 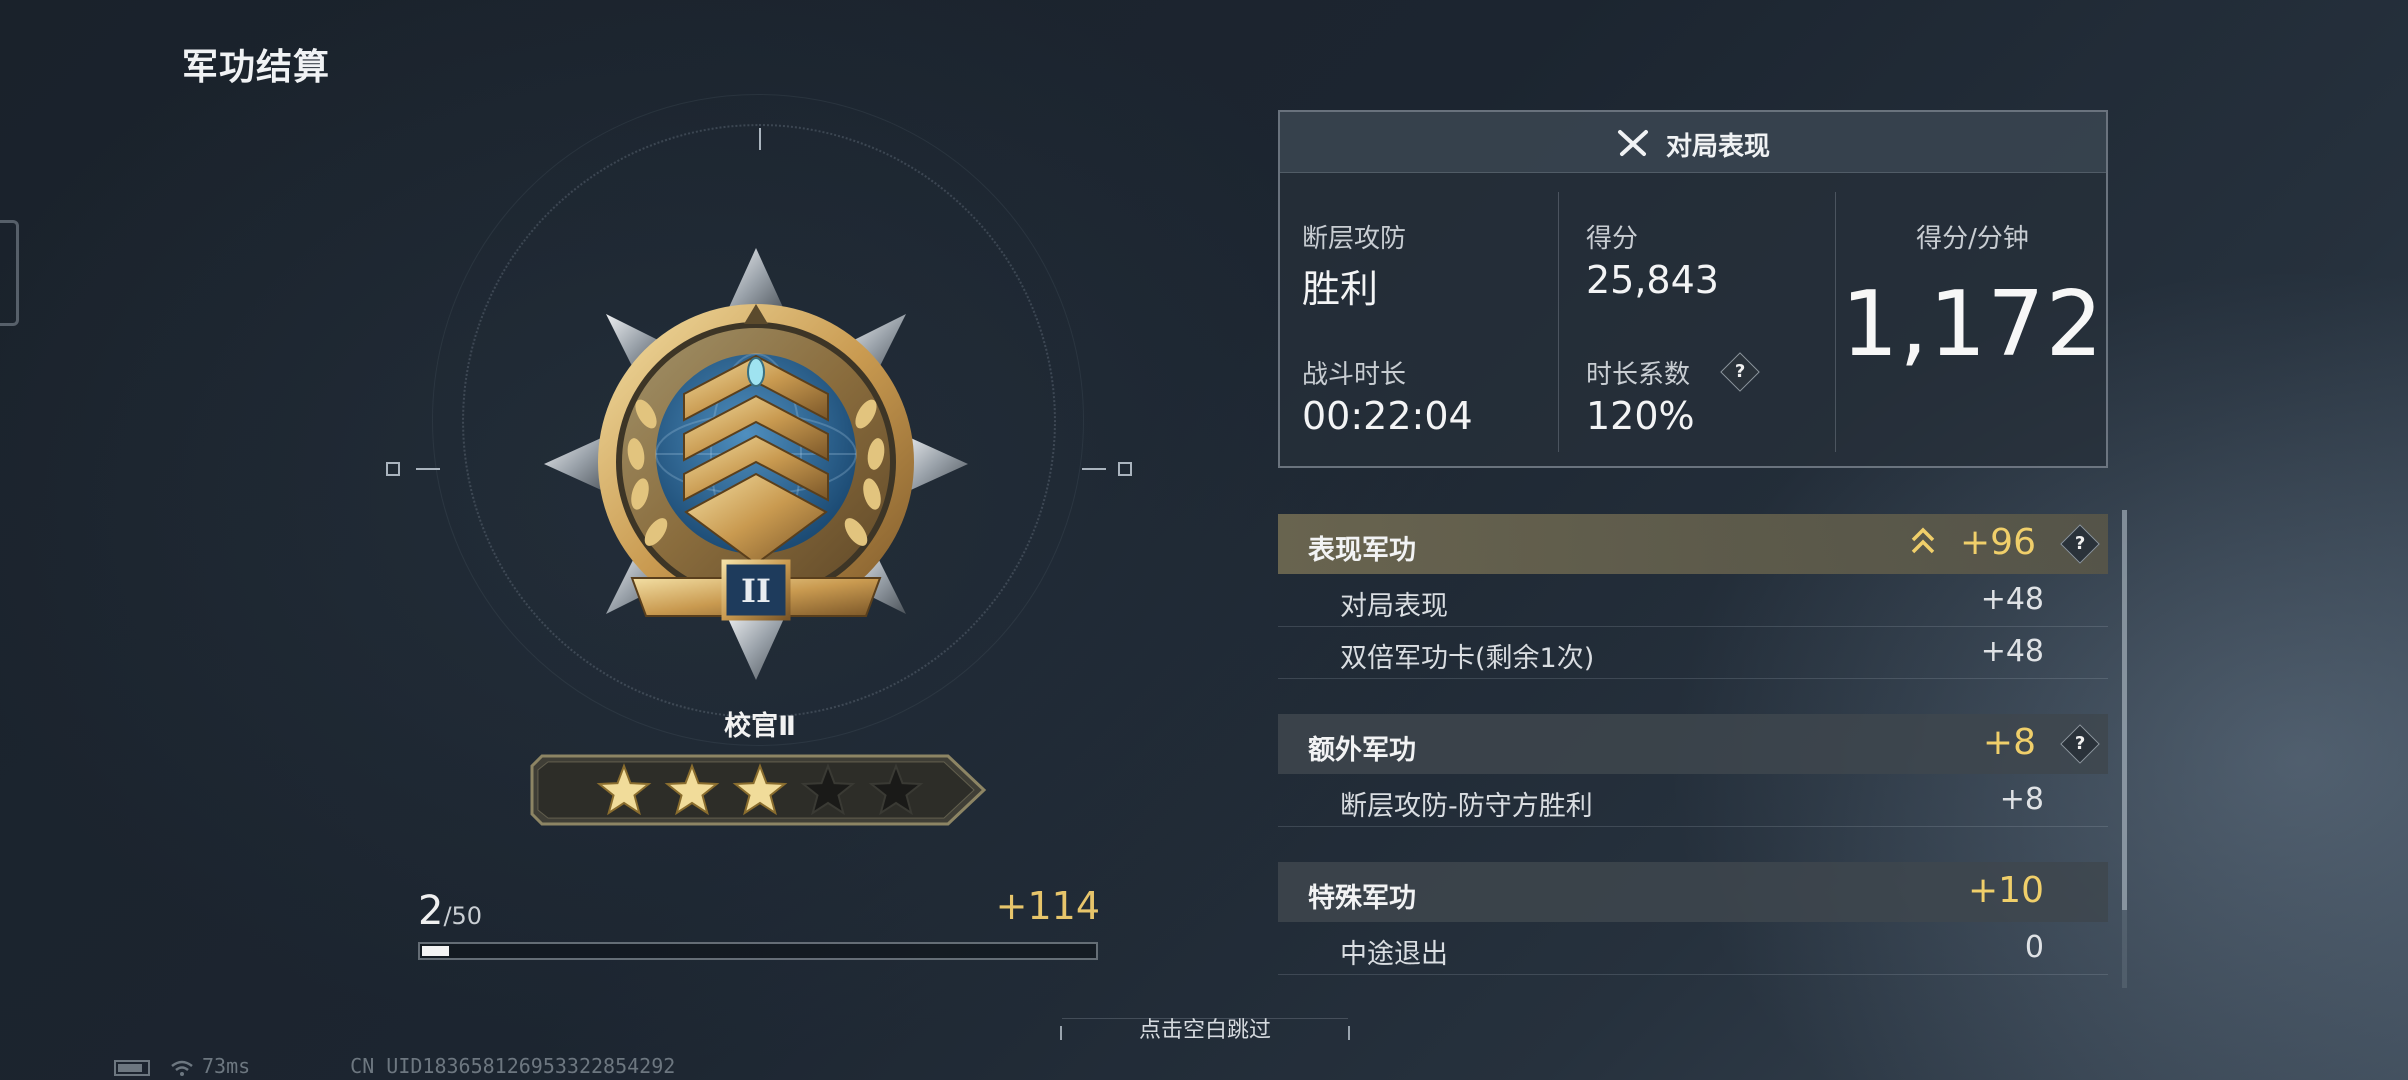 What do you see at coordinates (1640, 416) in the screenshot?
I see `coef-value: 120%` at bounding box center [1640, 416].